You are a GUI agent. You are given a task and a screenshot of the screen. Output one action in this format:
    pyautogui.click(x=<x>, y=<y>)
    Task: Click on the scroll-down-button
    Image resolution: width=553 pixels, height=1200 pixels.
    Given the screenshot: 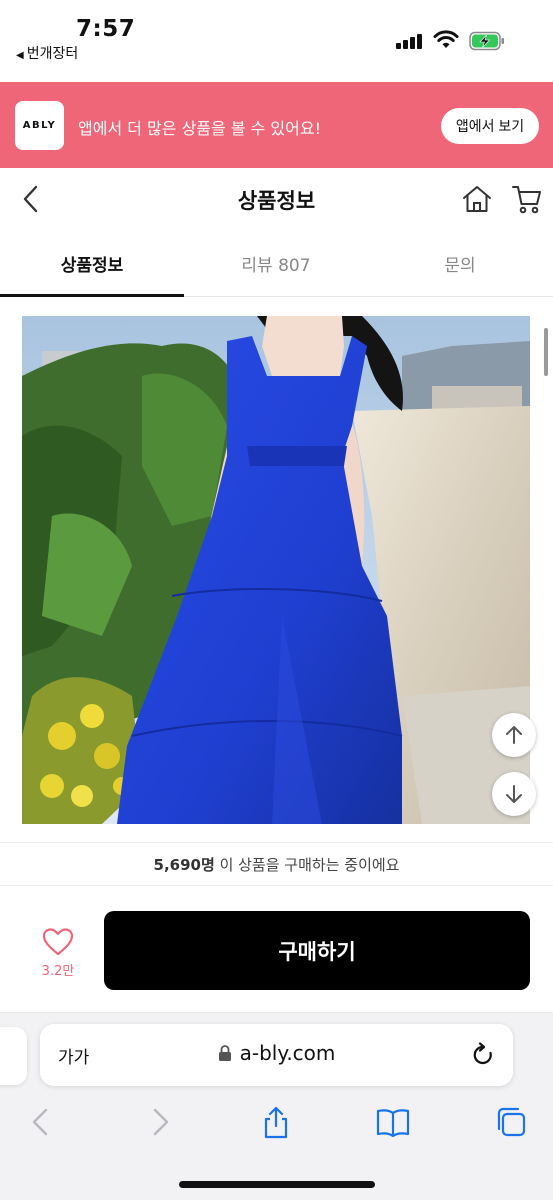 What is the action you would take?
    pyautogui.click(x=514, y=794)
    